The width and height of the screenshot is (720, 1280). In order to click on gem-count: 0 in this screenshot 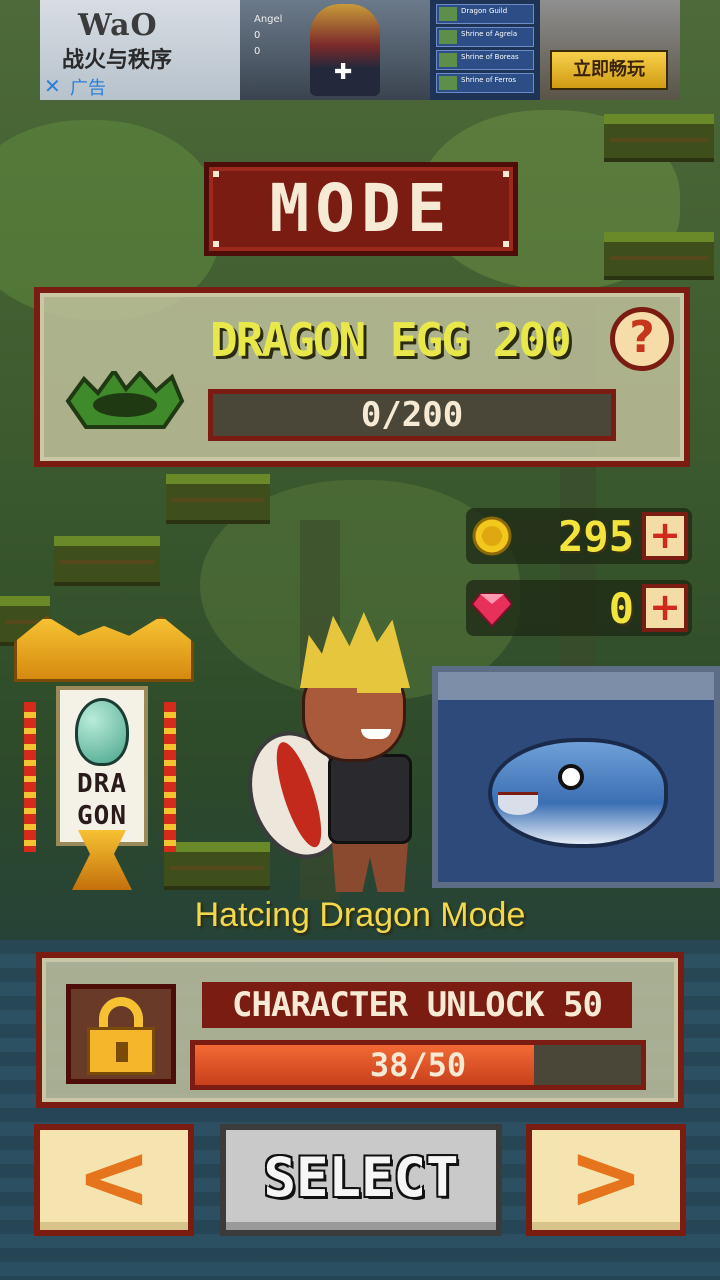, I will do `click(621, 608)`.